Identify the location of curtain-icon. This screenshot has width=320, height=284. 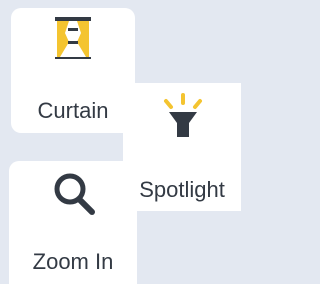
(73, 38).